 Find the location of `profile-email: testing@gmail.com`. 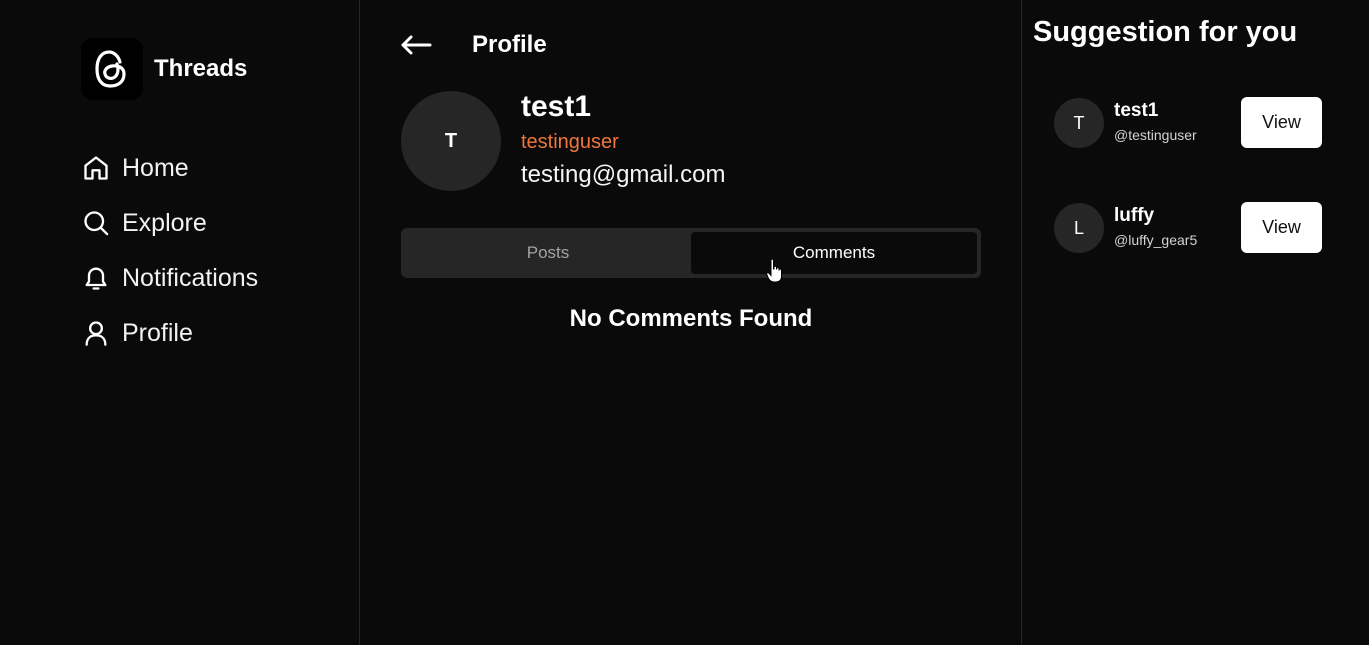

profile-email: testing@gmail.com is located at coordinates (623, 174).